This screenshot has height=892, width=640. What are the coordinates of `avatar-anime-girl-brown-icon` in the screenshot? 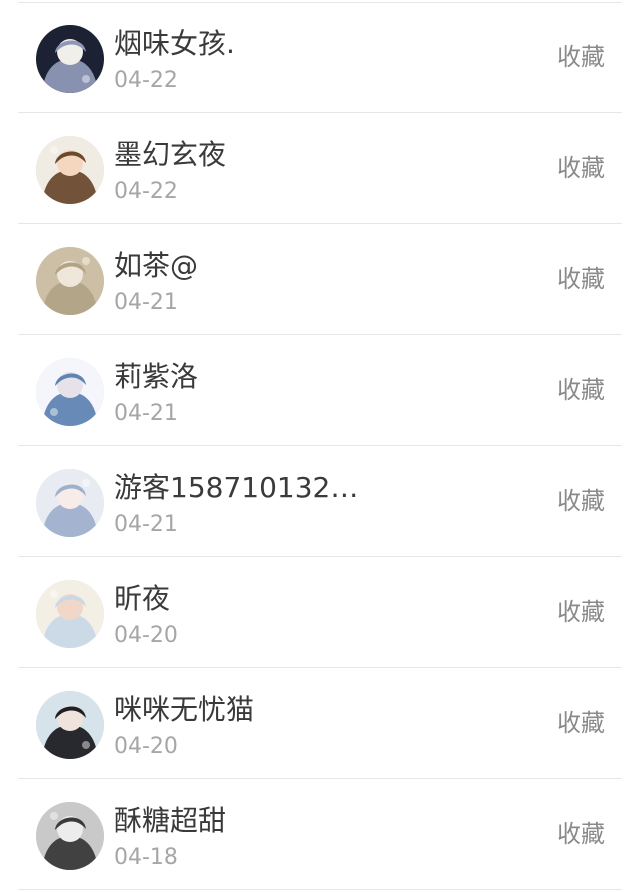 It's located at (70, 170).